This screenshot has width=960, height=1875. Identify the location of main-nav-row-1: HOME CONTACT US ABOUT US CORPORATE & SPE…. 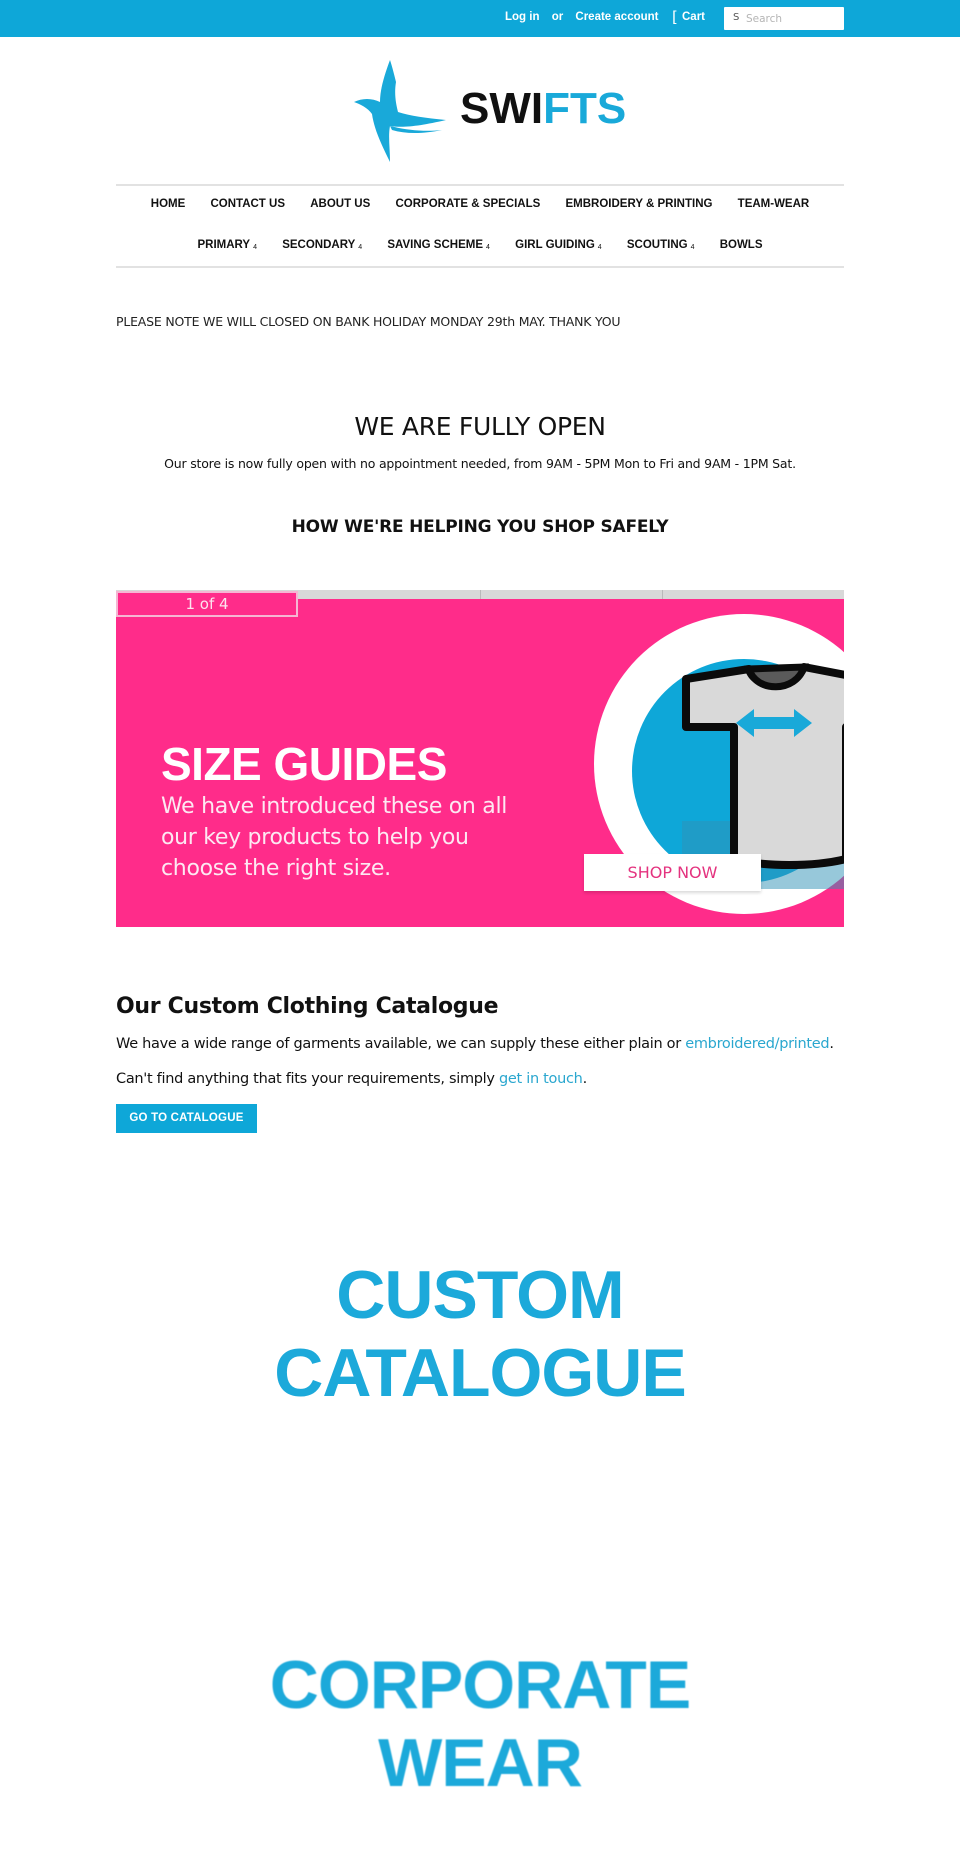
(480, 204).